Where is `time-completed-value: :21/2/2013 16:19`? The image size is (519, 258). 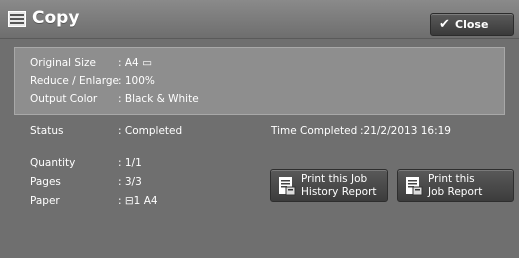 time-completed-value: :21/2/2013 16:19 is located at coordinates (405, 131).